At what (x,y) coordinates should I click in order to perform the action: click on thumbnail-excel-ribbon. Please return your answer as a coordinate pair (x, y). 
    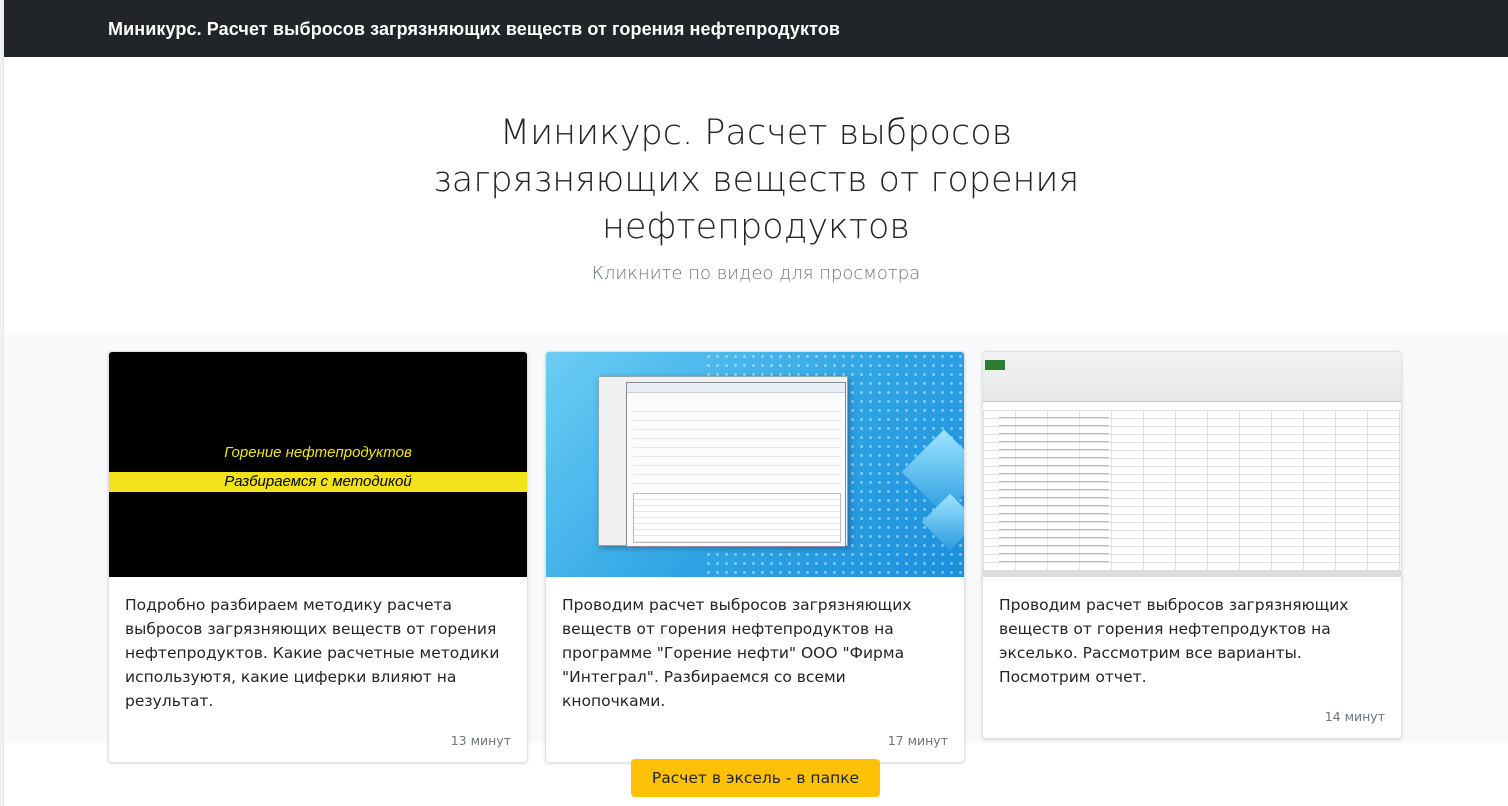
    Looking at the image, I should click on (1192, 377).